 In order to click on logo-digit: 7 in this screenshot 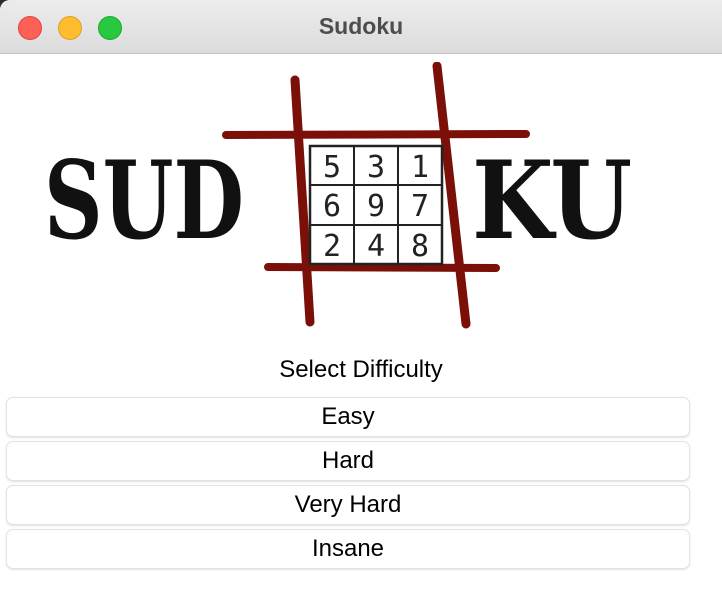, I will do `click(420, 206)`.